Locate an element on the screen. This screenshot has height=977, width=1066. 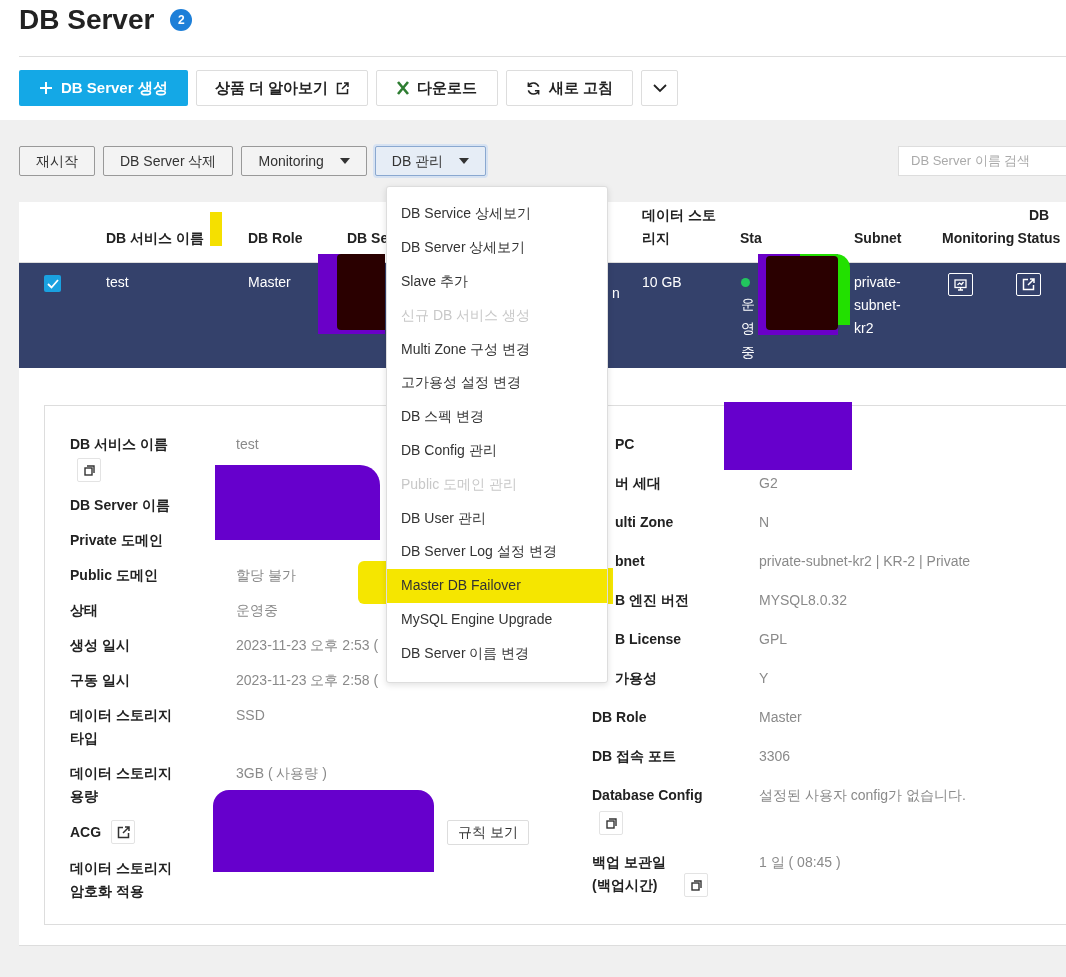
field-label: 생성 일시 is located at coordinates (100, 645).